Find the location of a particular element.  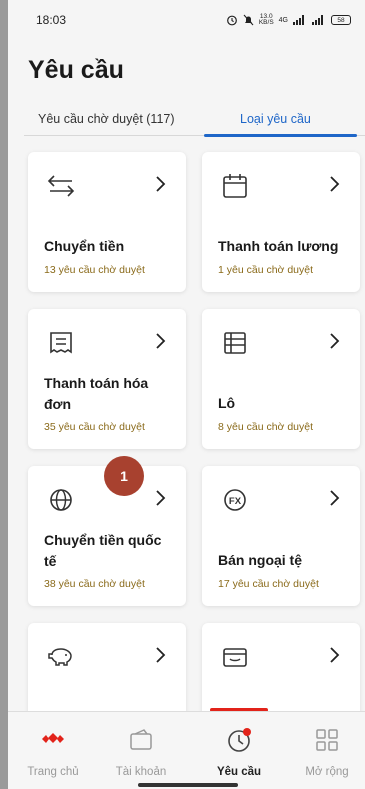

alarm-icon is located at coordinates (231, 20).